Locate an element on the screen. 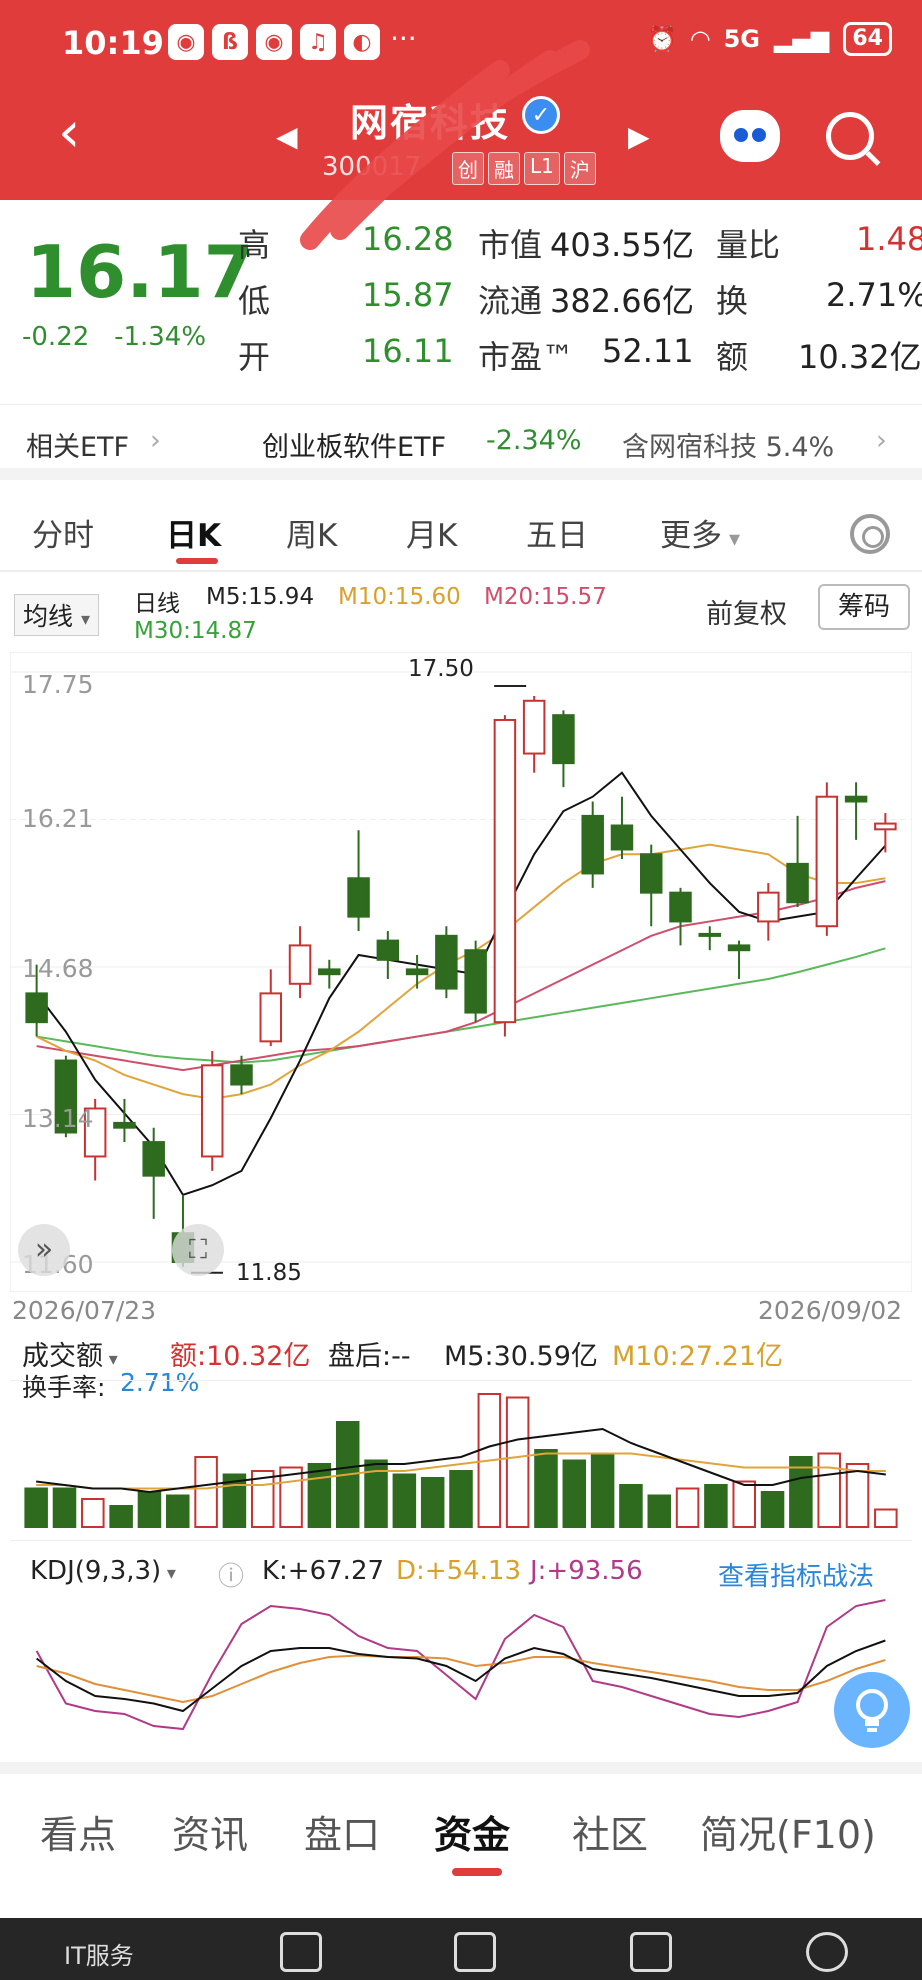 Image resolution: width=922 pixels, height=1980 pixels. etf-holding: 含网宿科技 5.4% is located at coordinates (728, 447).